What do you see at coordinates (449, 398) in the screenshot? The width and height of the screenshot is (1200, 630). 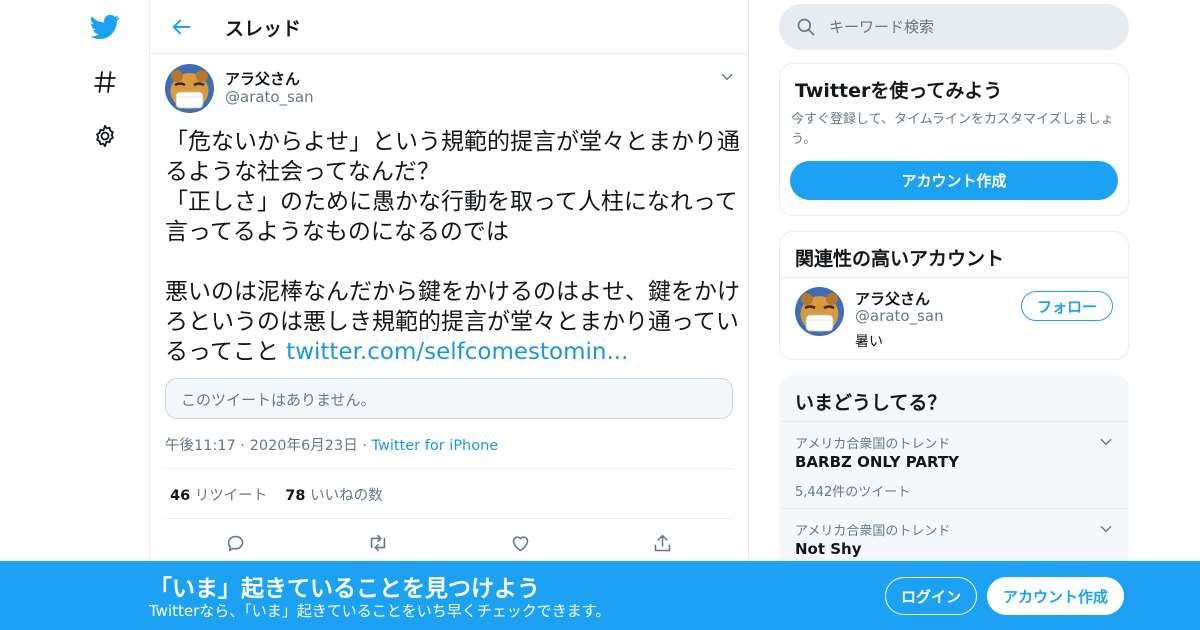 I see `unavailable-quote: このツイートはありません。` at bounding box center [449, 398].